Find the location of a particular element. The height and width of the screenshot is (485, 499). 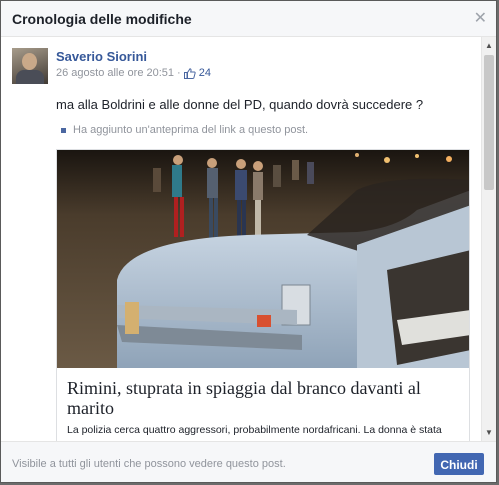

thumbs-up-icon is located at coordinates (189, 73).